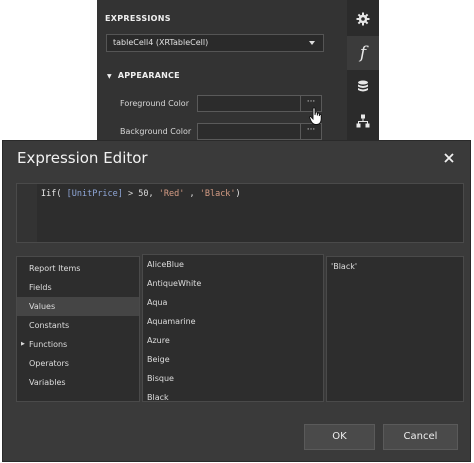 This screenshot has height=463, width=474. I want to click on background-color-input: ···, so click(259, 131).